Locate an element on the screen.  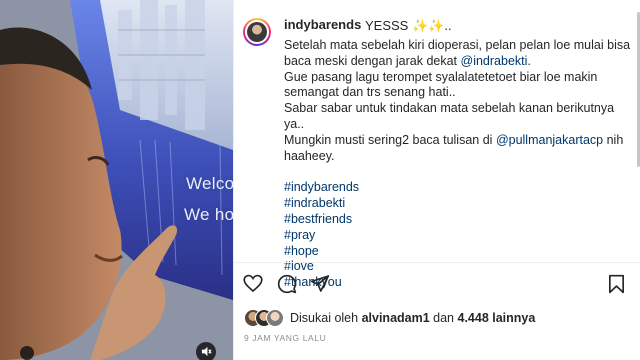
comment-icon is located at coordinates (287, 284).